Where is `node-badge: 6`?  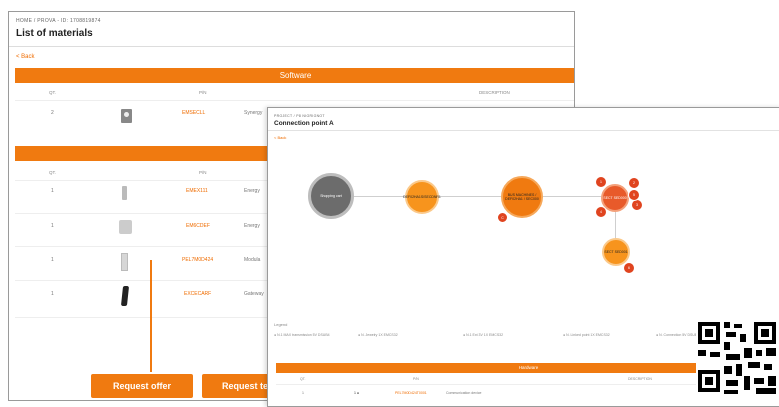 node-badge: 6 is located at coordinates (629, 268).